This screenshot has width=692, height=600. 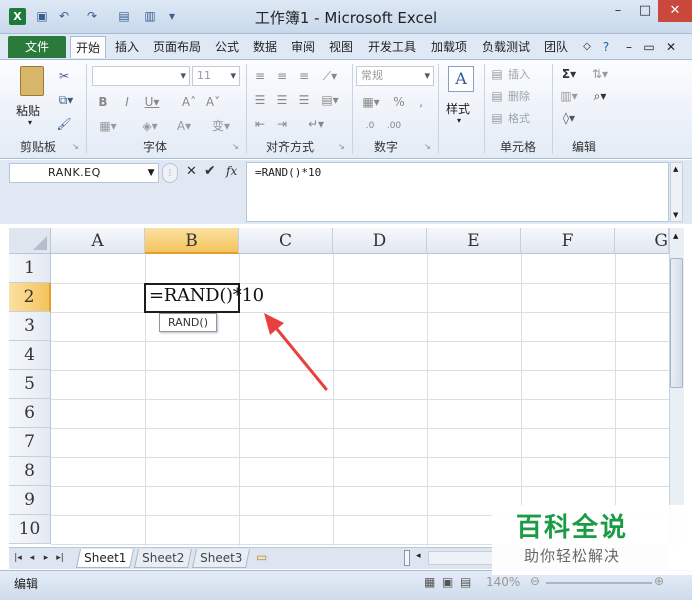 What do you see at coordinates (341, 147) in the screenshot?
I see `alignment-launcher-icon: ↘` at bounding box center [341, 147].